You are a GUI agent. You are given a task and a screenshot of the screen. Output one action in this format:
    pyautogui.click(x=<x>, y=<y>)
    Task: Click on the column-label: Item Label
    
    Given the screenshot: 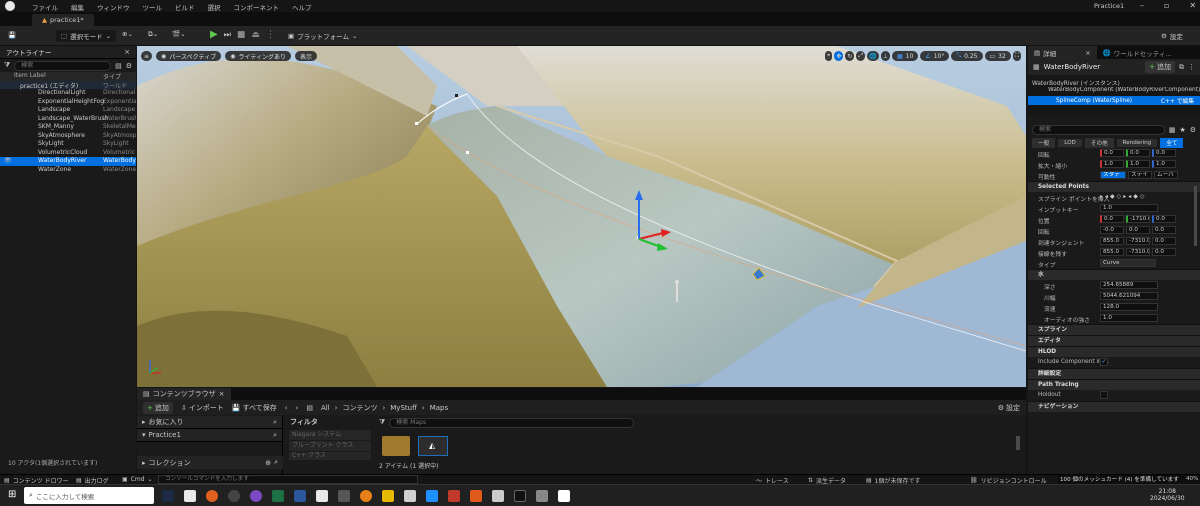 What is the action you would take?
    pyautogui.click(x=30, y=75)
    